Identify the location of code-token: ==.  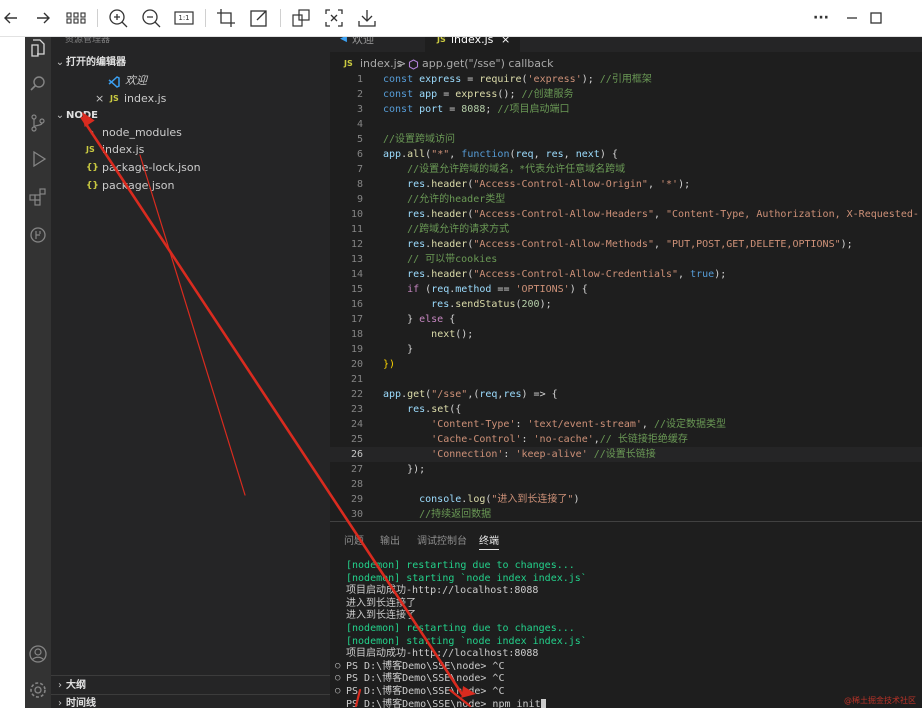
(503, 289).